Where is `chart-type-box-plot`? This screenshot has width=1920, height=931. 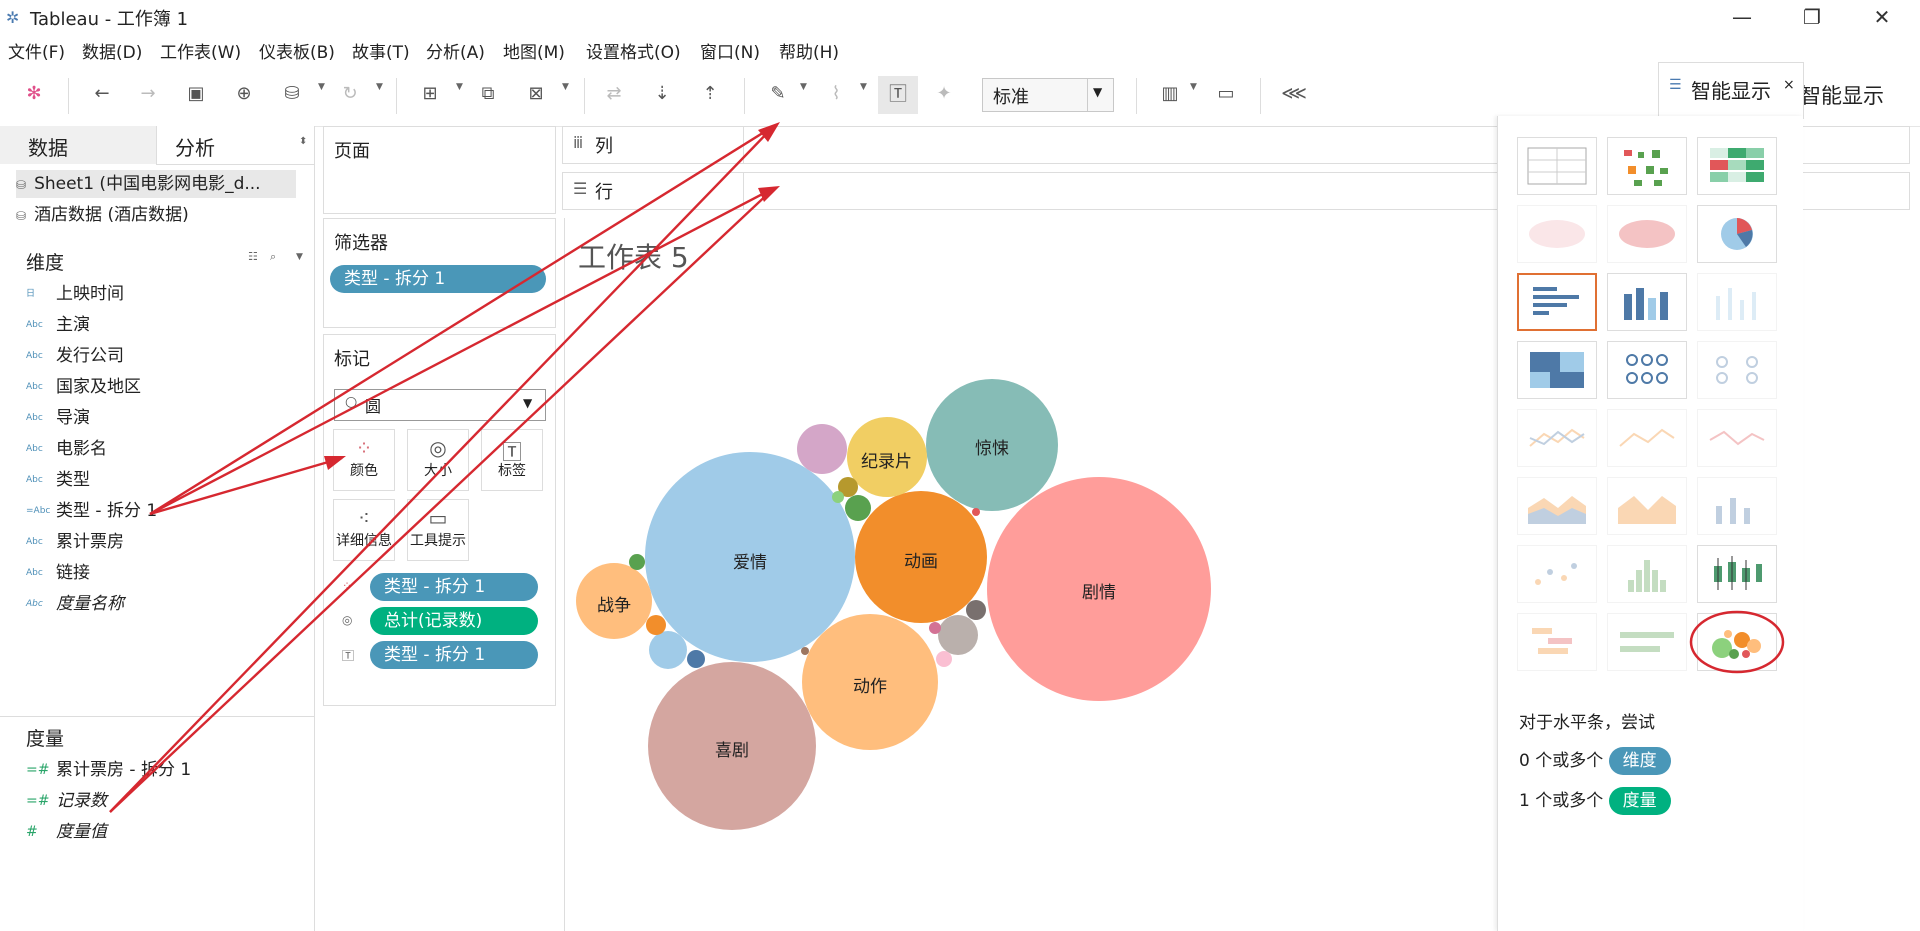 chart-type-box-plot is located at coordinates (1737, 574).